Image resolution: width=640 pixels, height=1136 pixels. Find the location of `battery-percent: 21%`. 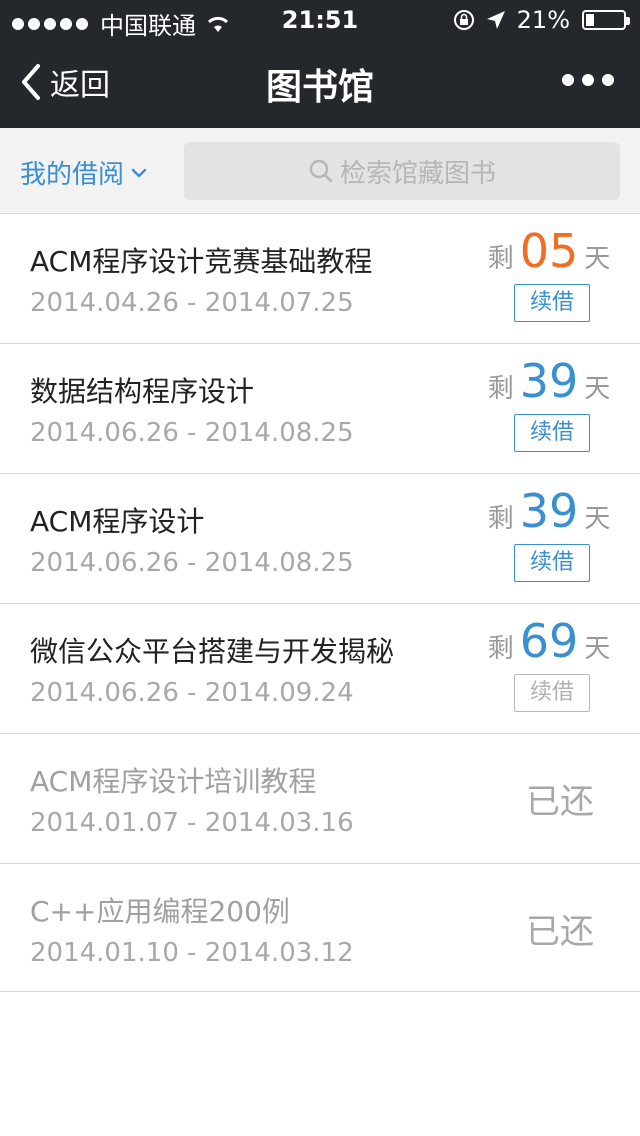

battery-percent: 21% is located at coordinates (543, 20).